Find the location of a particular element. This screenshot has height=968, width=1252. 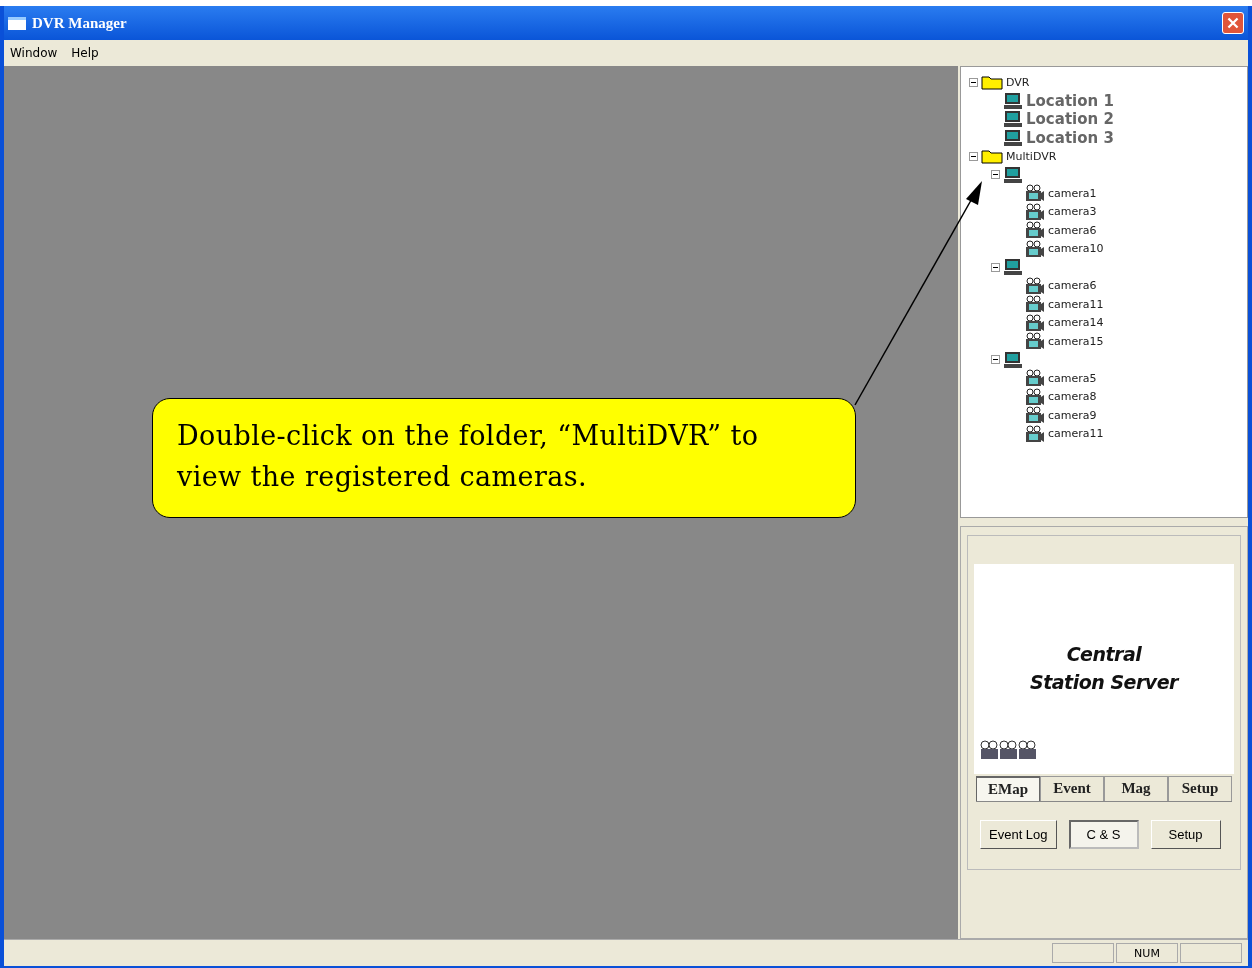

tree-item: Location 3 is located at coordinates (1070, 137).